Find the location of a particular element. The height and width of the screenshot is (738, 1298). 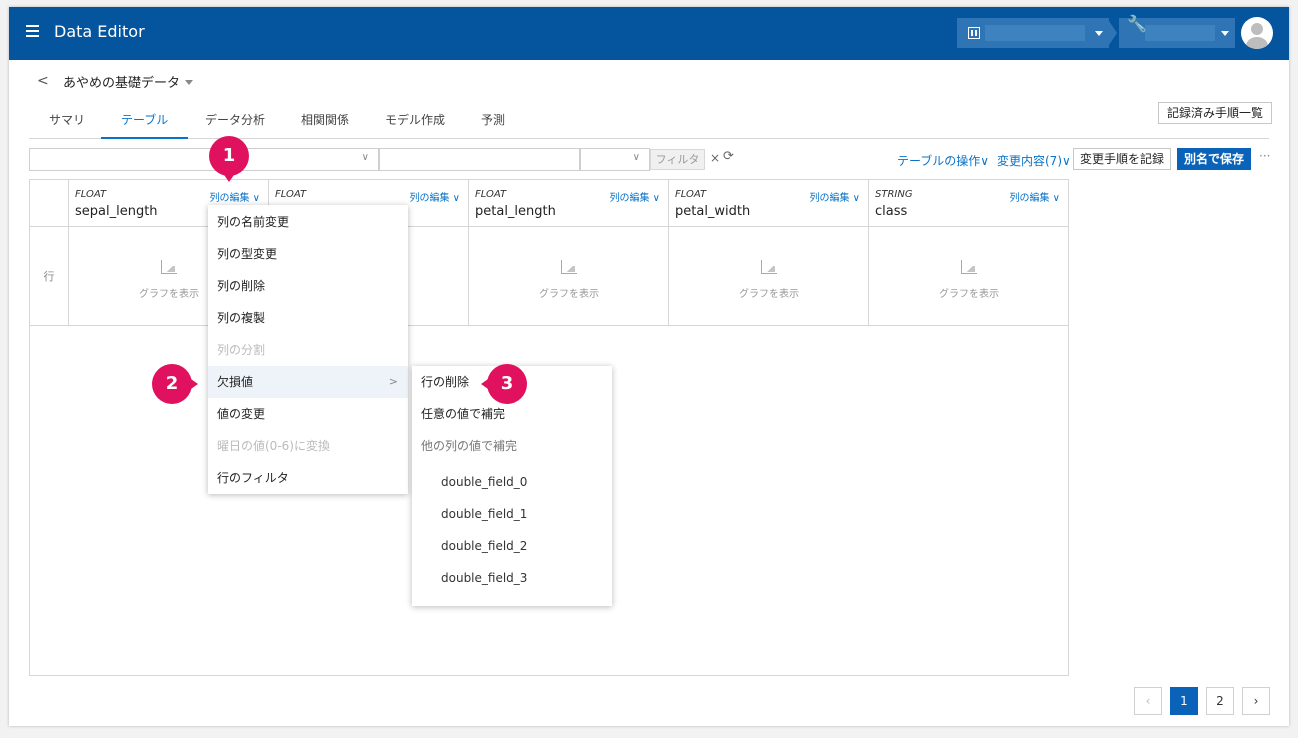

filter-button: フィルタ is located at coordinates (677, 159).